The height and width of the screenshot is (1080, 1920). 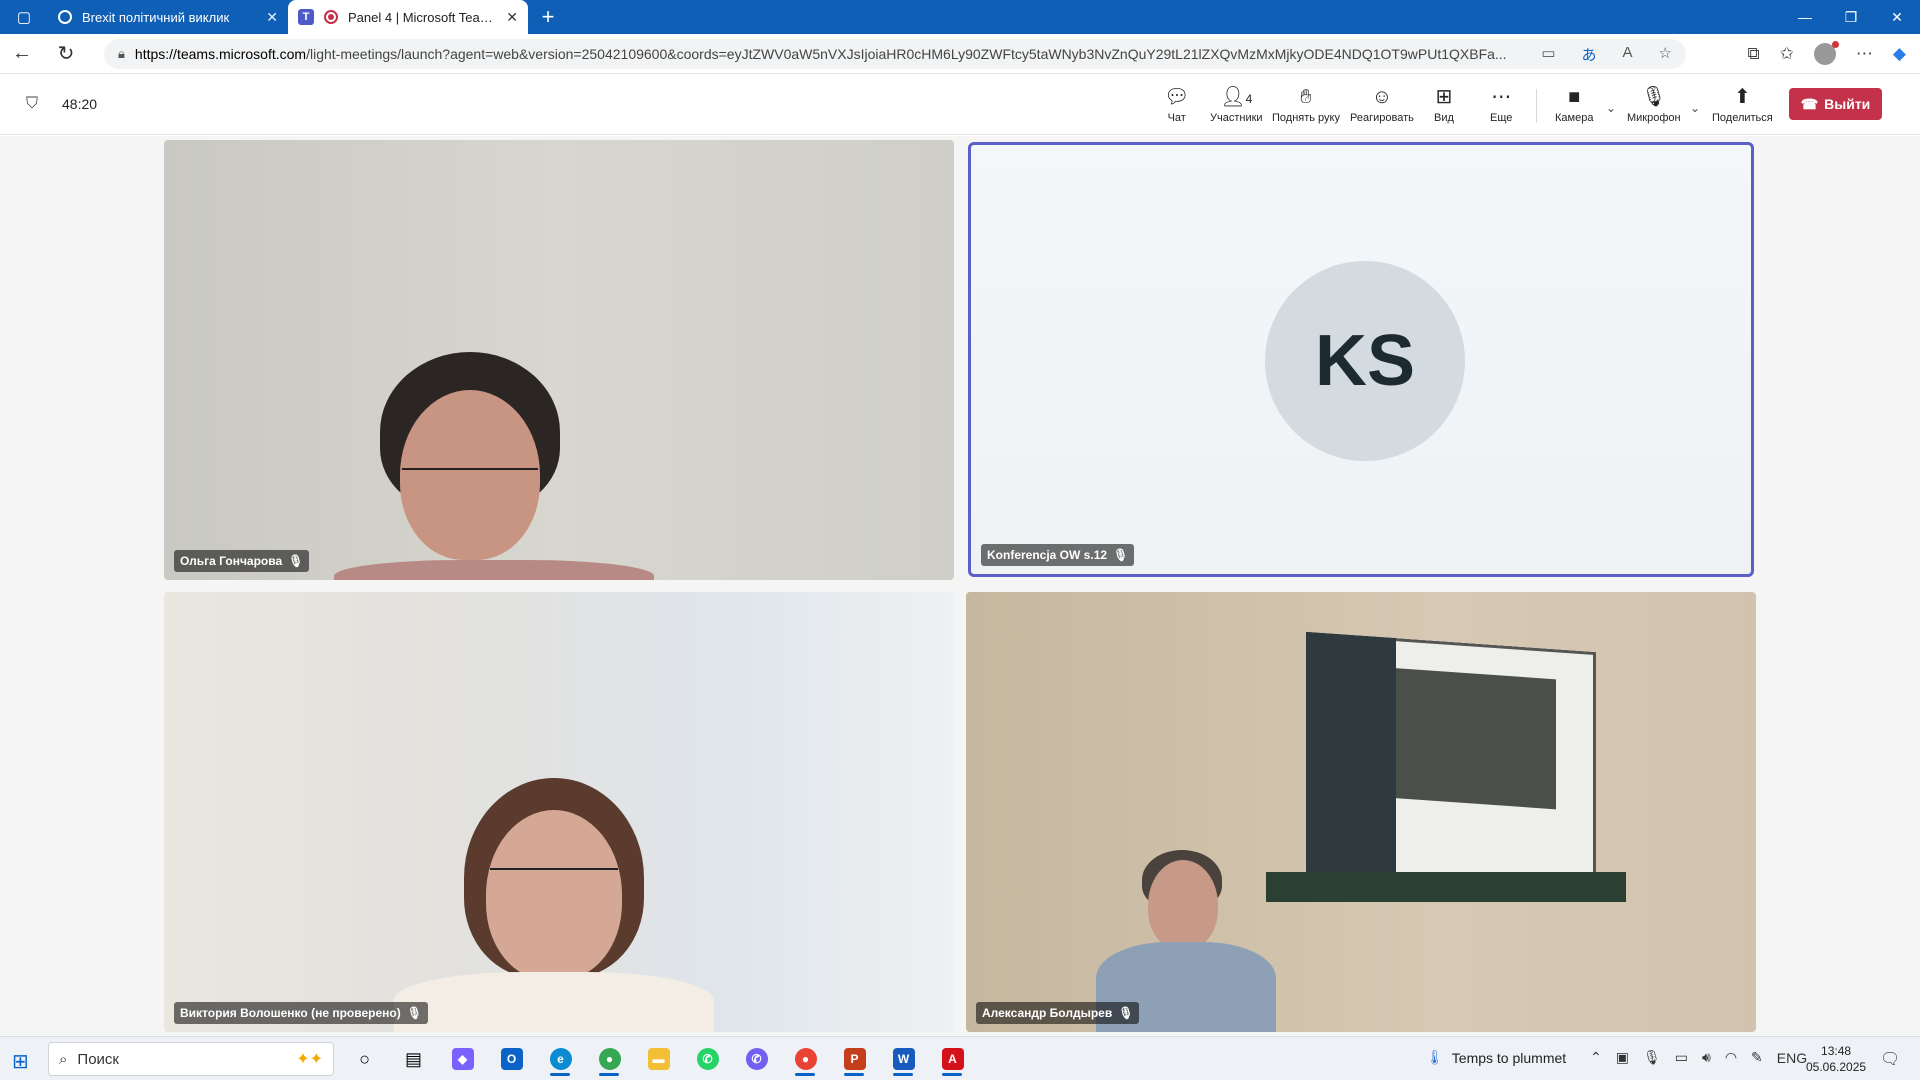 What do you see at coordinates (1382, 104) in the screenshot?
I see `react-button: ☺ Реагировать` at bounding box center [1382, 104].